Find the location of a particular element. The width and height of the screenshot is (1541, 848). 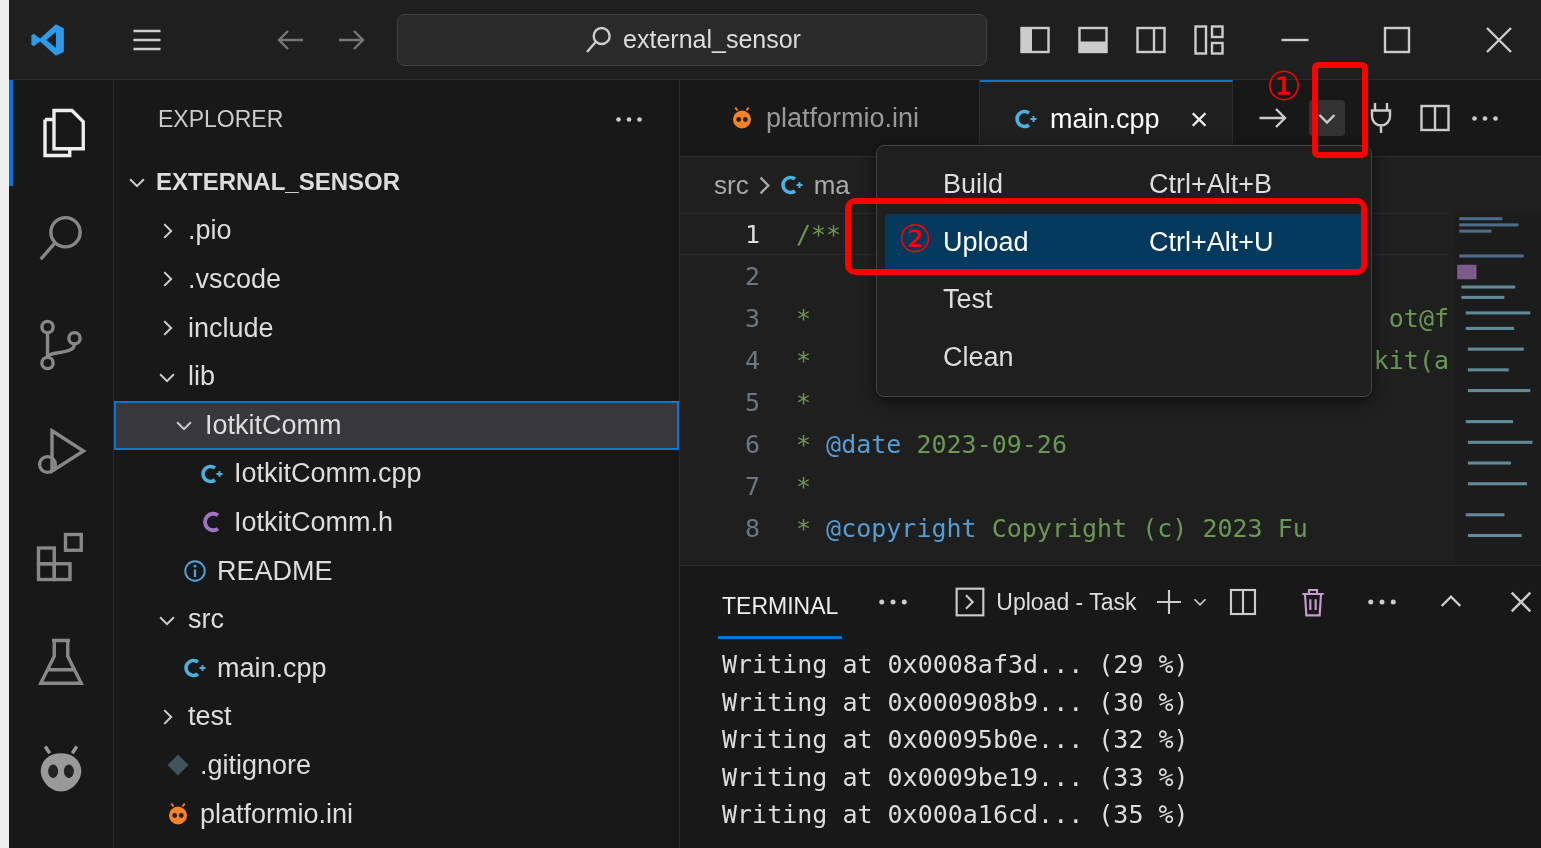

folder-item: lib is located at coordinates (396, 376).